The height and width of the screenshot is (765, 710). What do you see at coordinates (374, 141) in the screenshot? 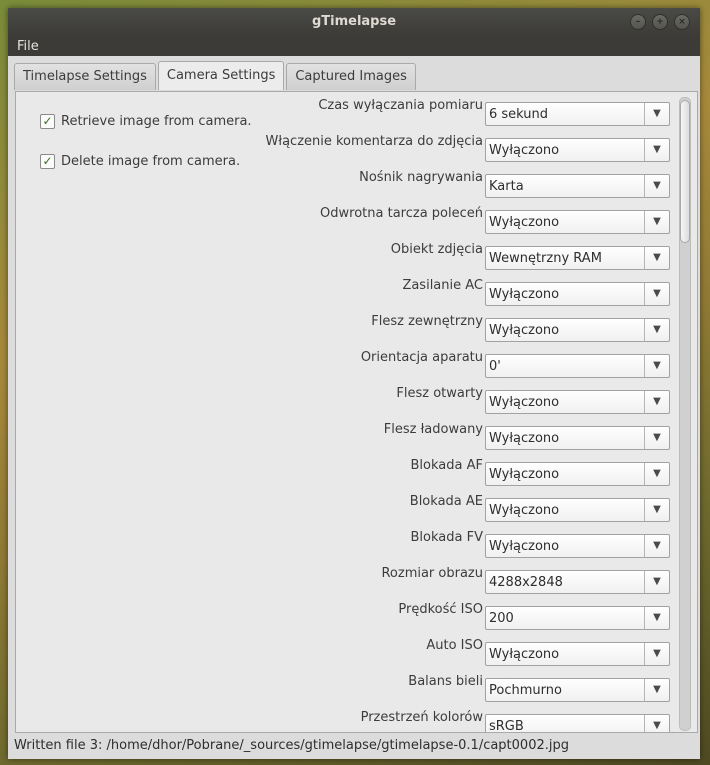
I see `setting-label: Włączenie komentarza do zdjęcia` at bounding box center [374, 141].